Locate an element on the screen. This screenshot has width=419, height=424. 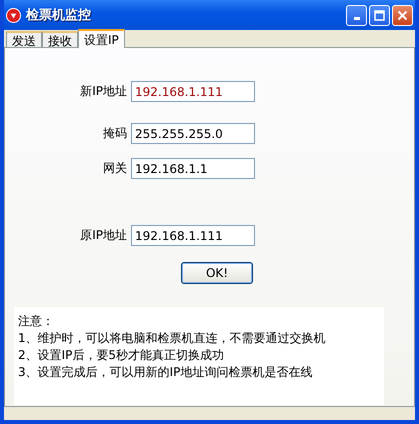
maximize-icon is located at coordinates (379, 15).